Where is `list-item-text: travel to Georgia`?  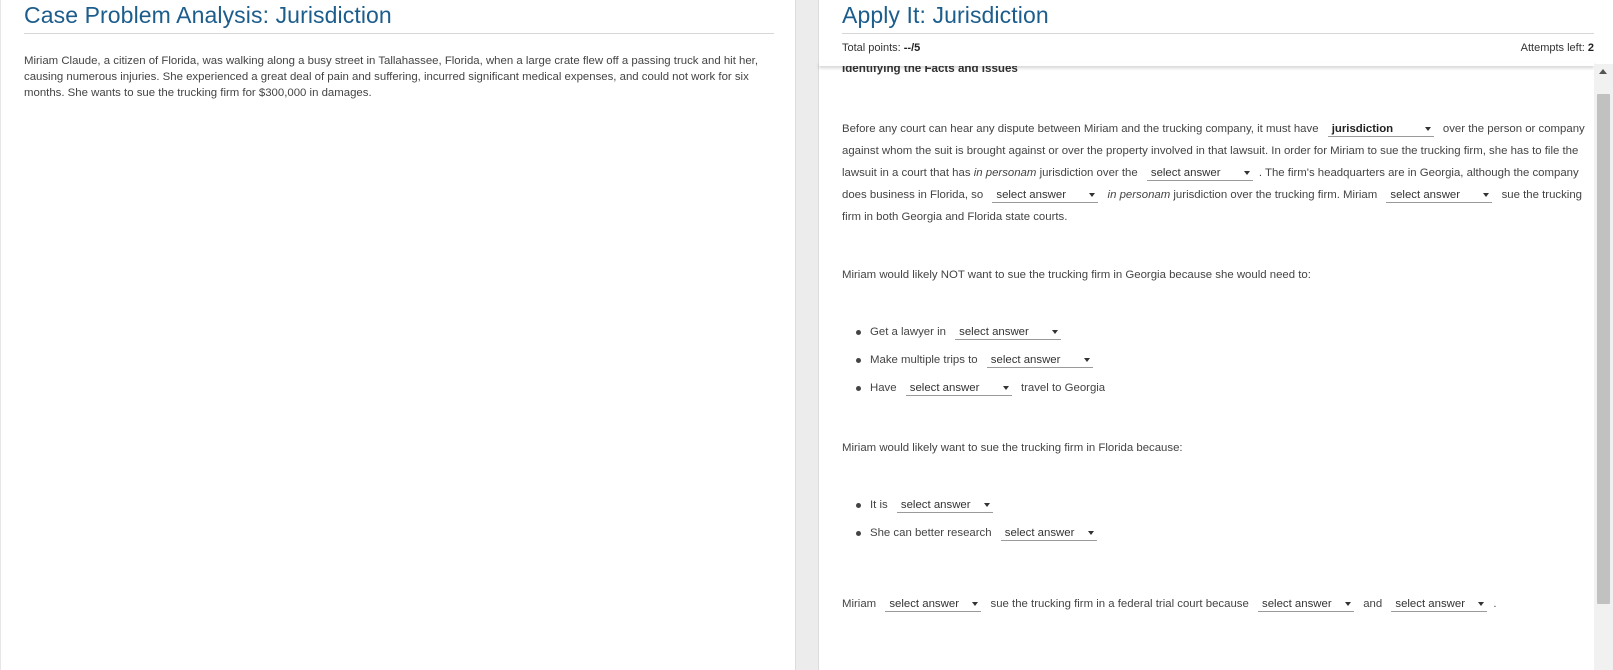 list-item-text: travel to Georgia is located at coordinates (1063, 388).